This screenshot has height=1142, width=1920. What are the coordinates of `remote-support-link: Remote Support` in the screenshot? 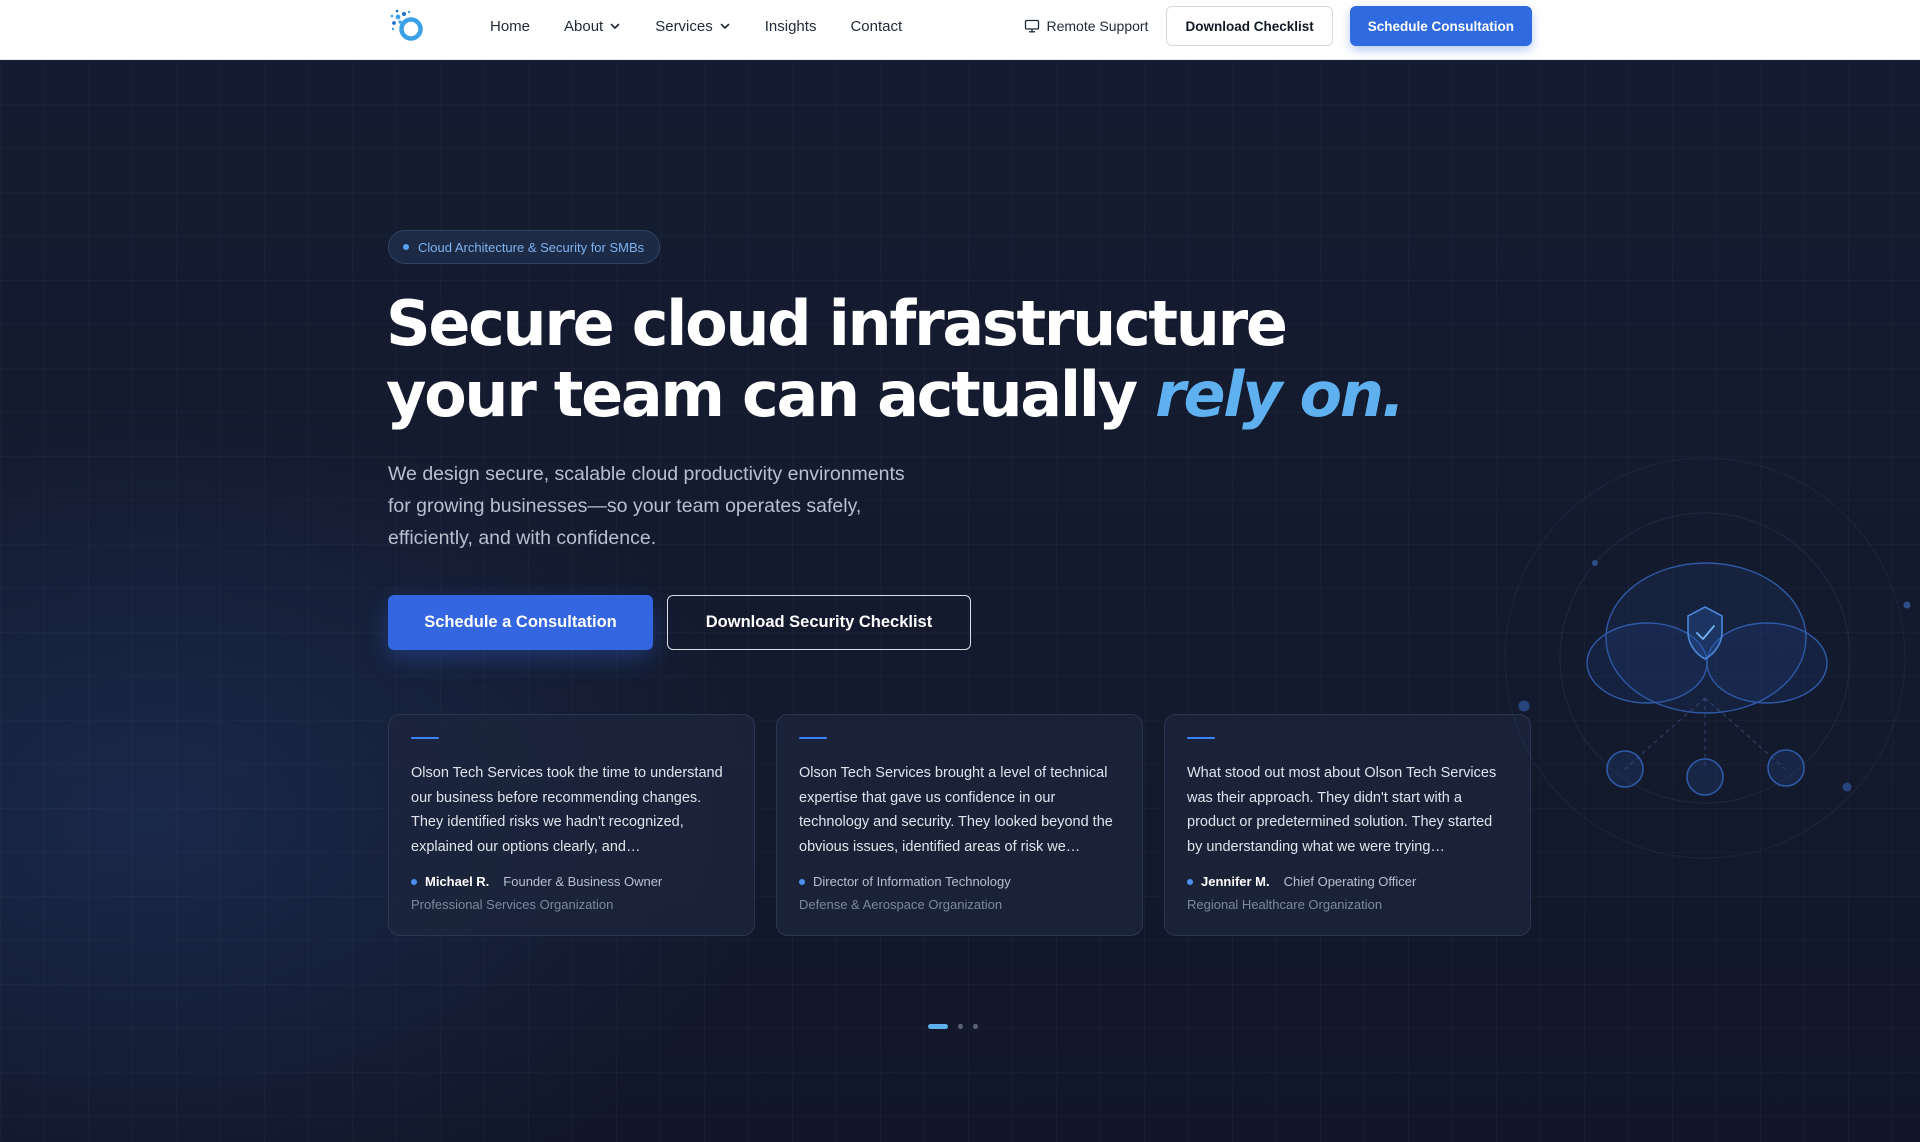 It's located at (1086, 26).